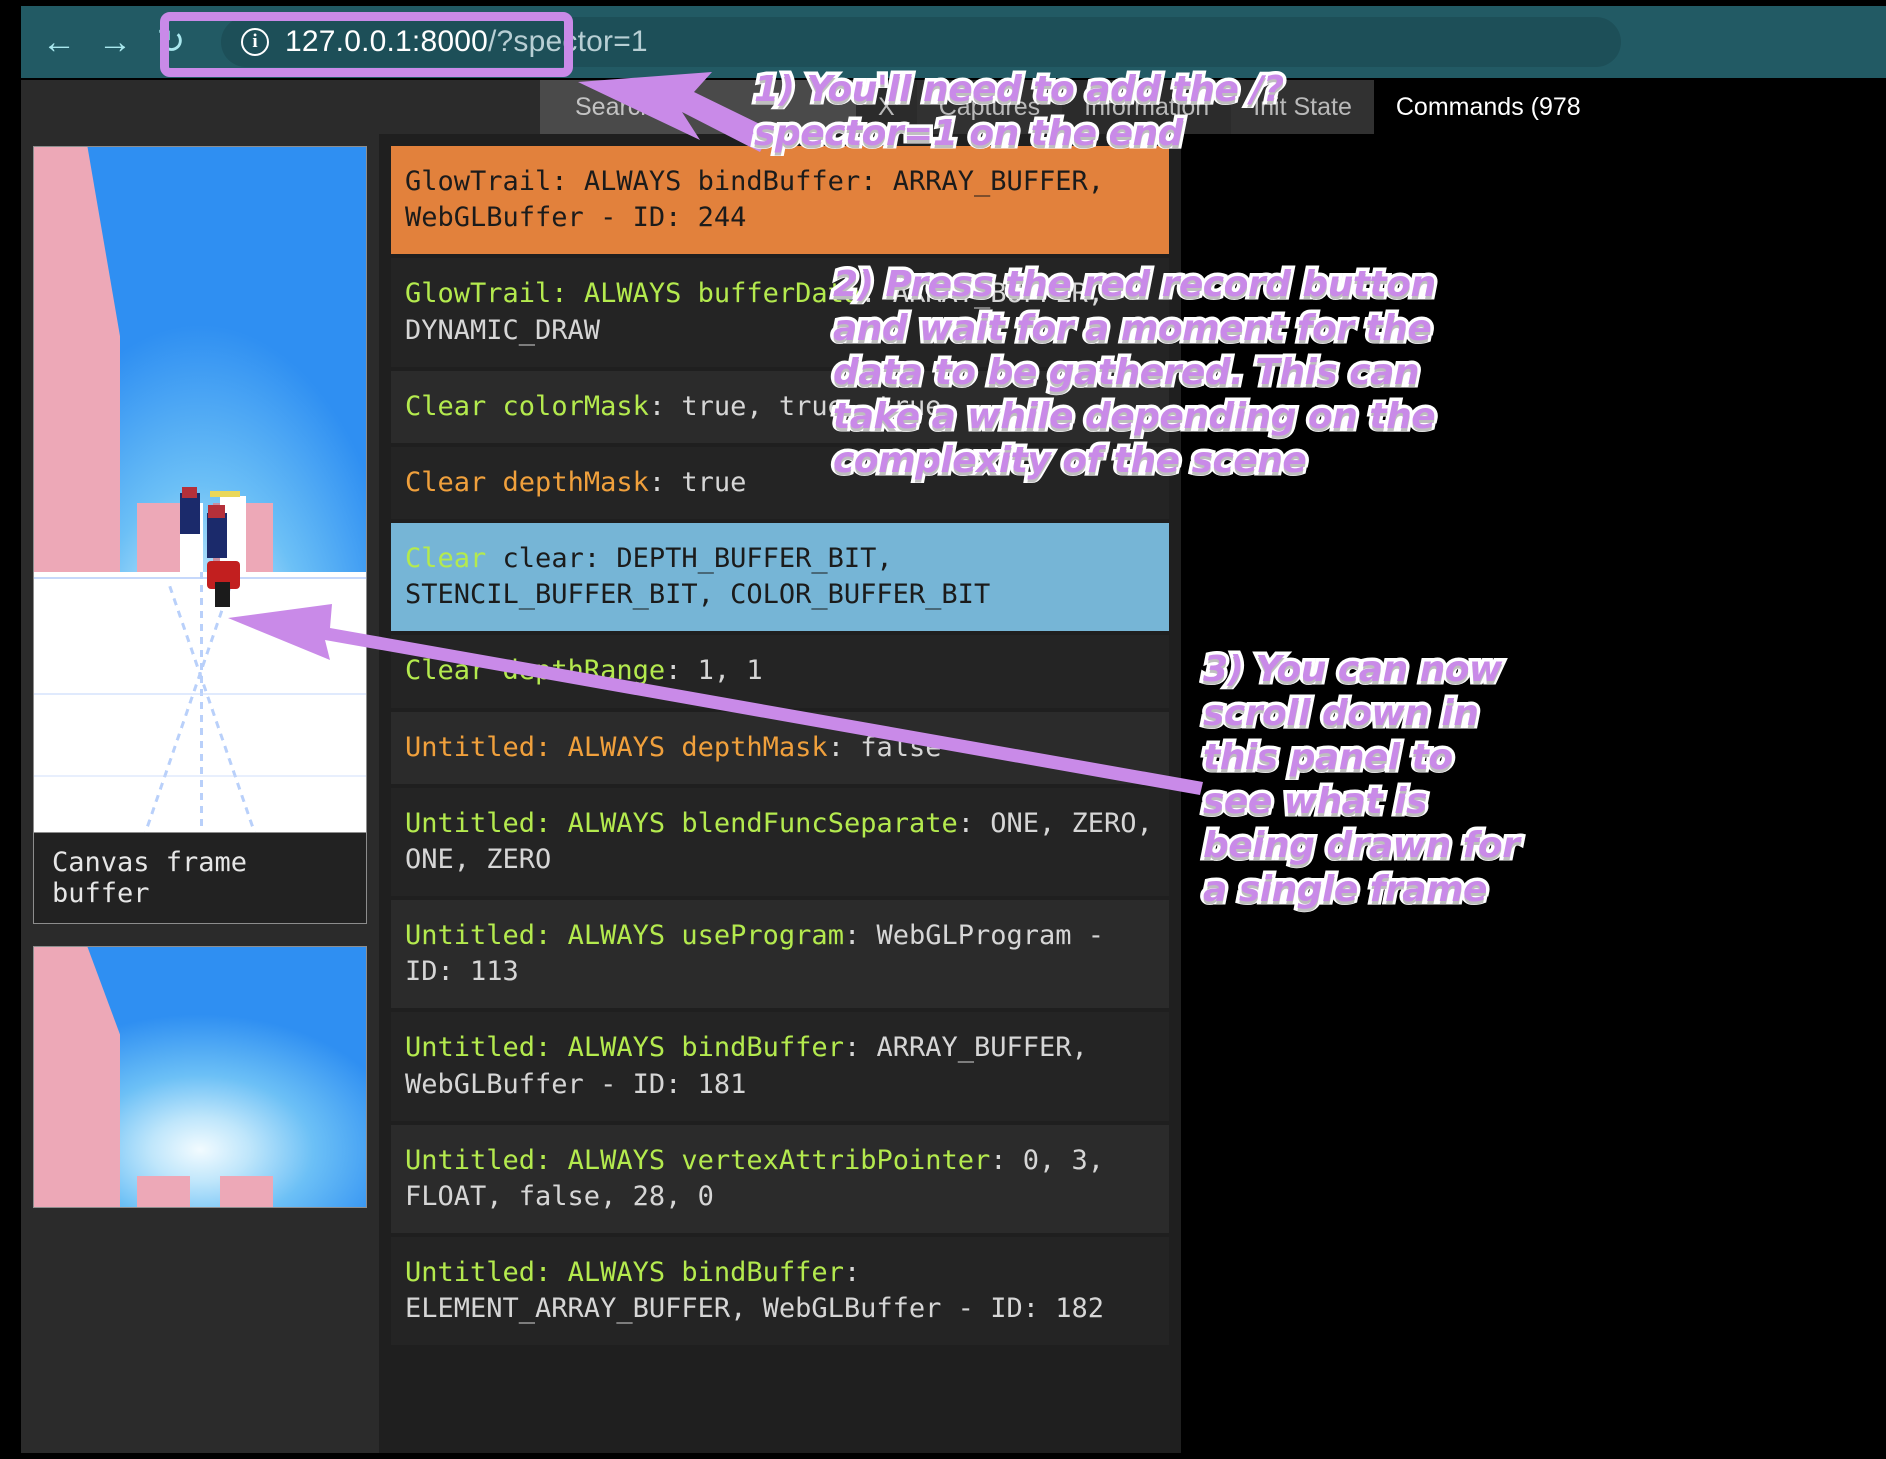  Describe the element at coordinates (762, 936) in the screenshot. I see `command-function: useProgram` at that location.